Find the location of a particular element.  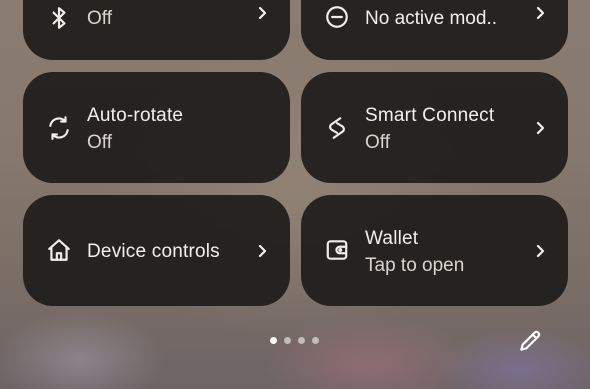

auto-rotate-status: Off is located at coordinates (99, 142).